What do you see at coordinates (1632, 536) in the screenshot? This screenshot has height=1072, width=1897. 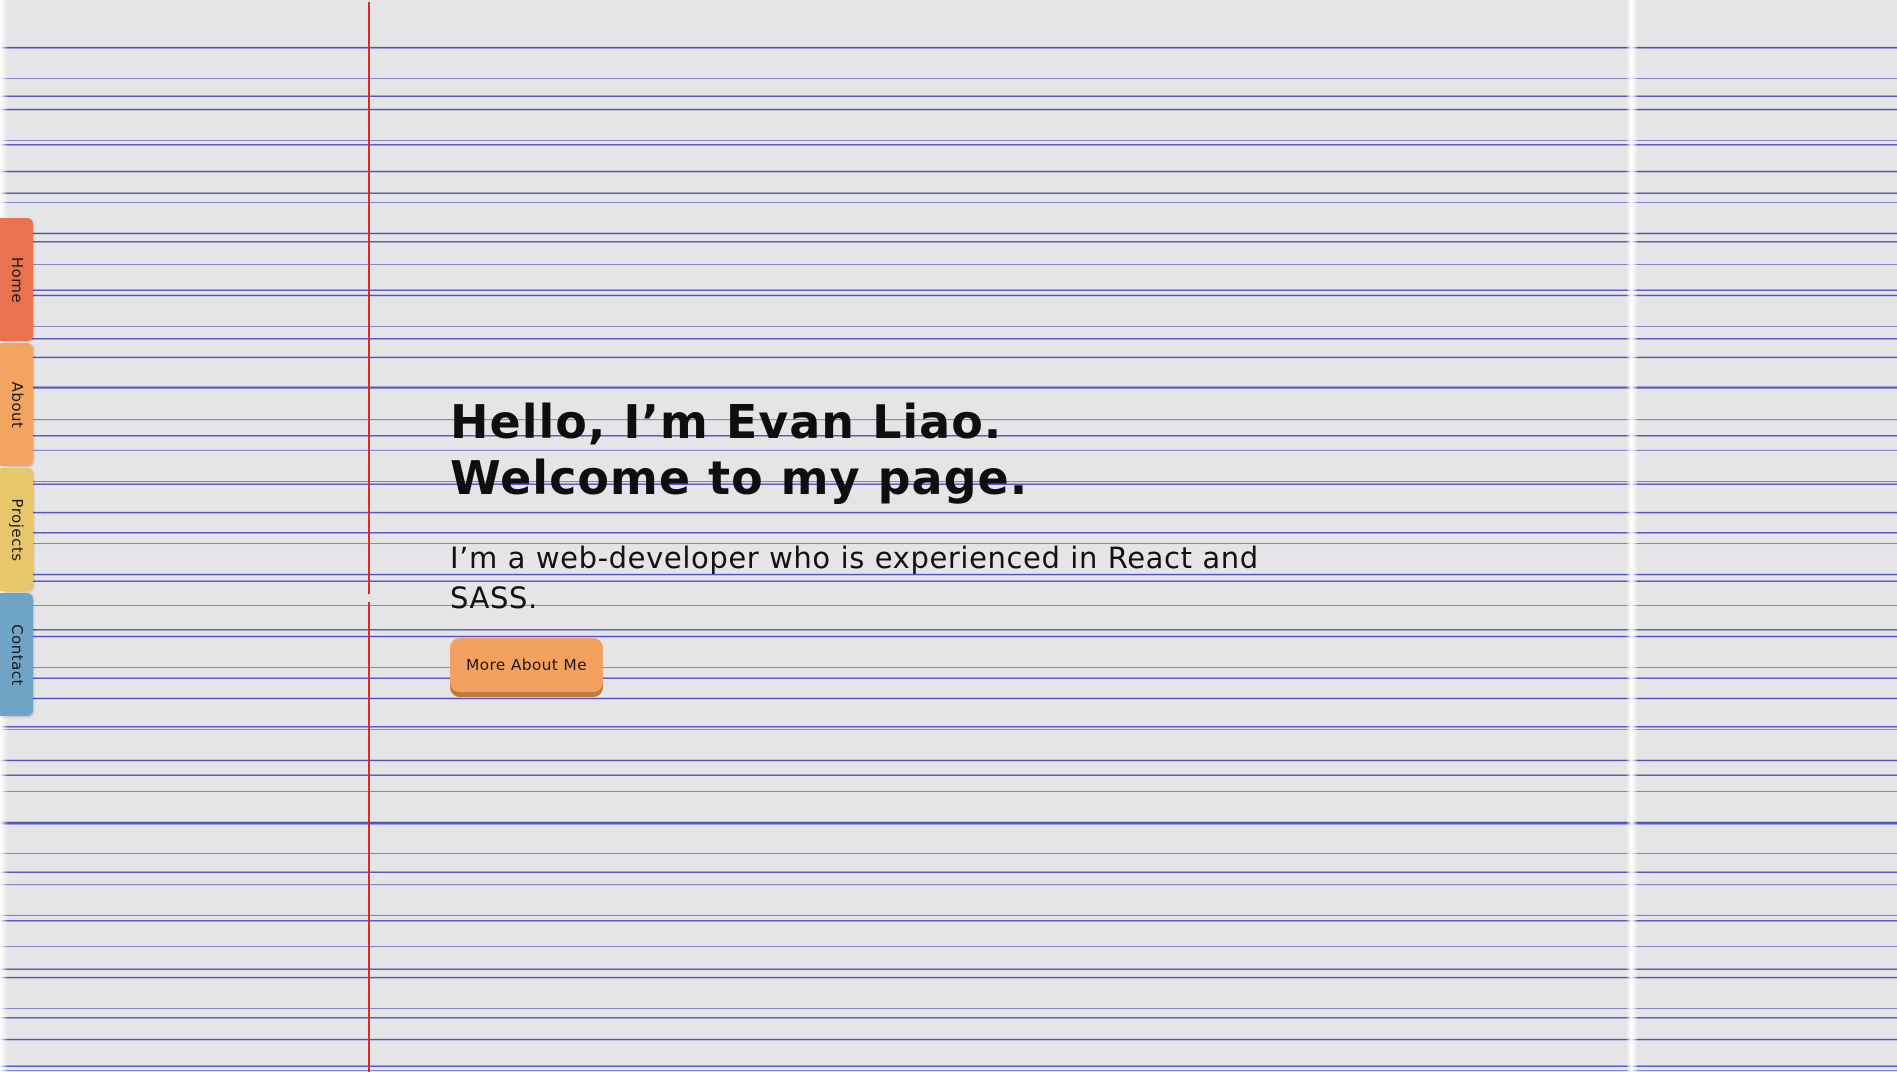 I see `paper-binding-edge` at bounding box center [1632, 536].